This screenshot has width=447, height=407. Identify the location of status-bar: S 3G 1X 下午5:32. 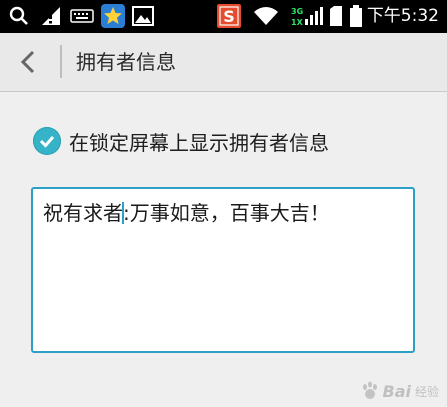
(223, 16).